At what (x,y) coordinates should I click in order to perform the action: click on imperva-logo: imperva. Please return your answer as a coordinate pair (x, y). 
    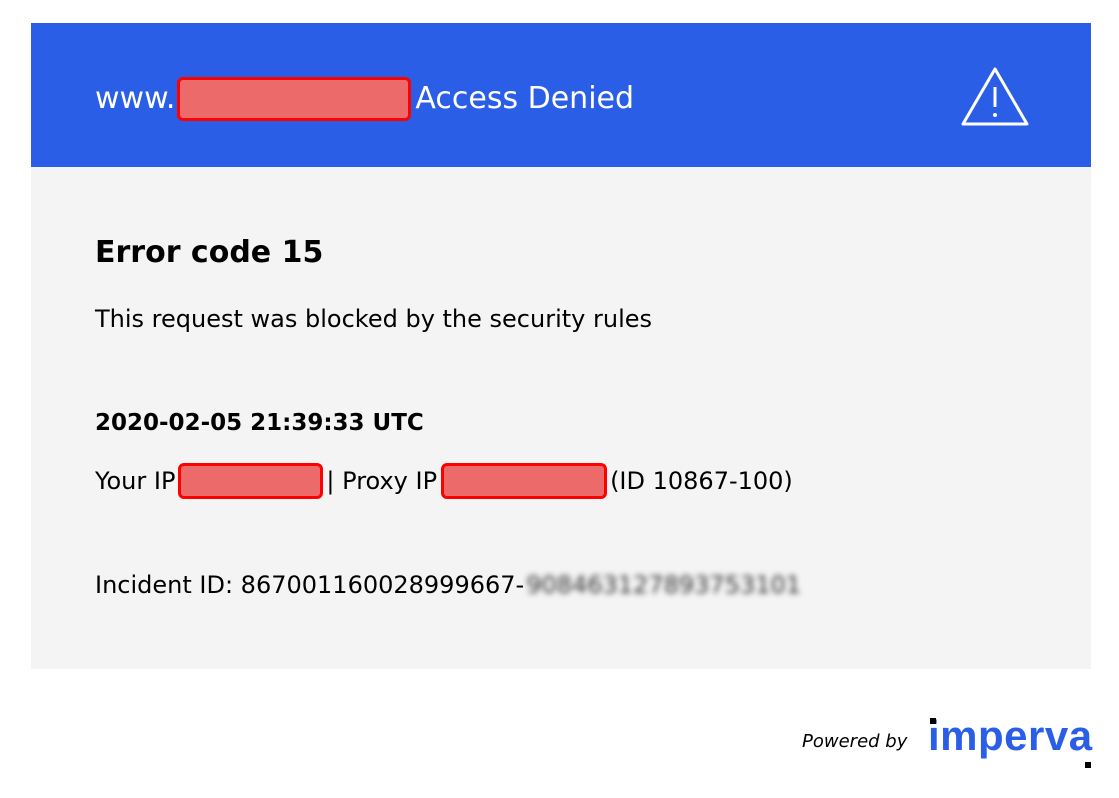
    Looking at the image, I should click on (1010, 736).